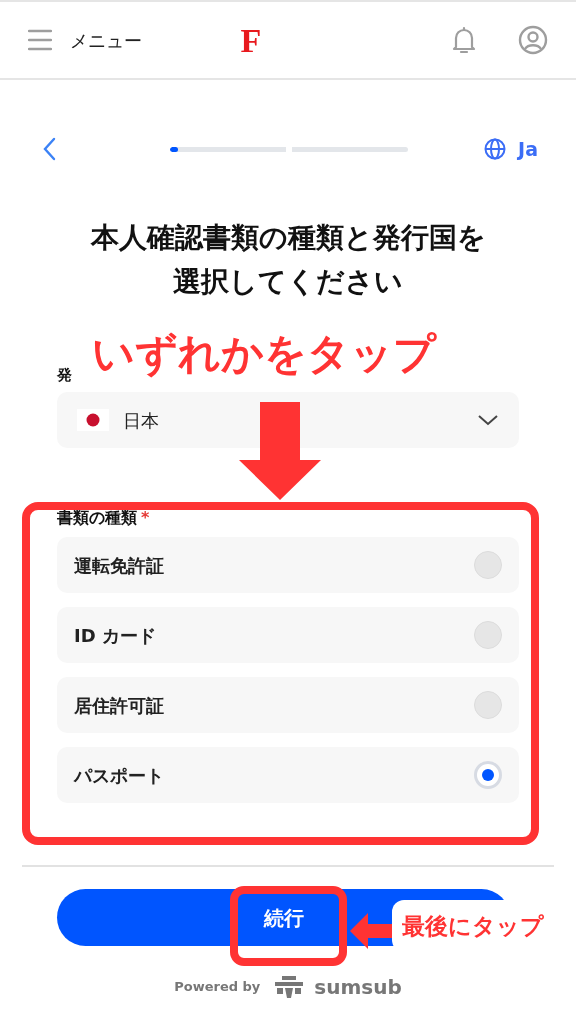 This screenshot has width=576, height=1024. What do you see at coordinates (495, 149) in the screenshot?
I see `globe-icon` at bounding box center [495, 149].